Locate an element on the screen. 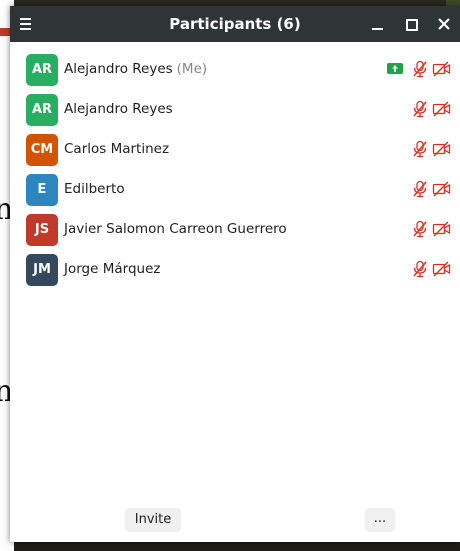  participant-name-text: Javier Salomon Carreon Guerrero is located at coordinates (175, 229).